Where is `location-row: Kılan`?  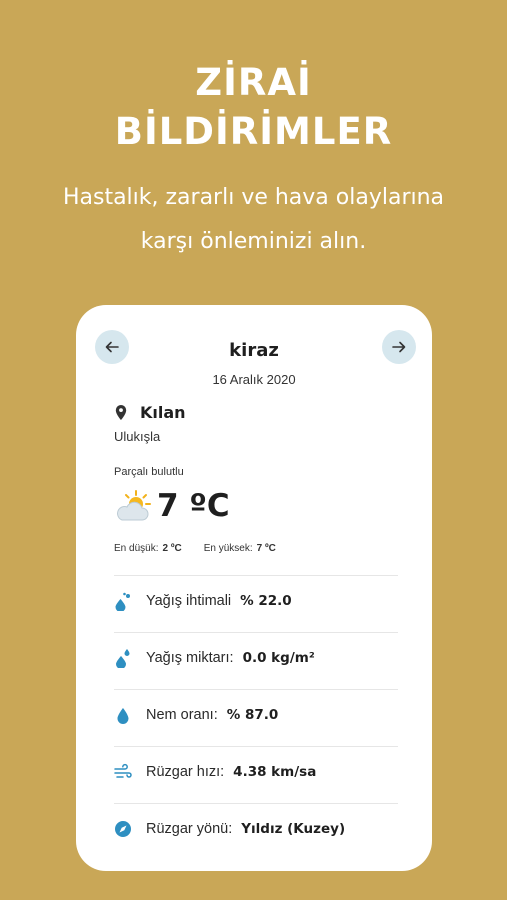 location-row: Kılan is located at coordinates (150, 412).